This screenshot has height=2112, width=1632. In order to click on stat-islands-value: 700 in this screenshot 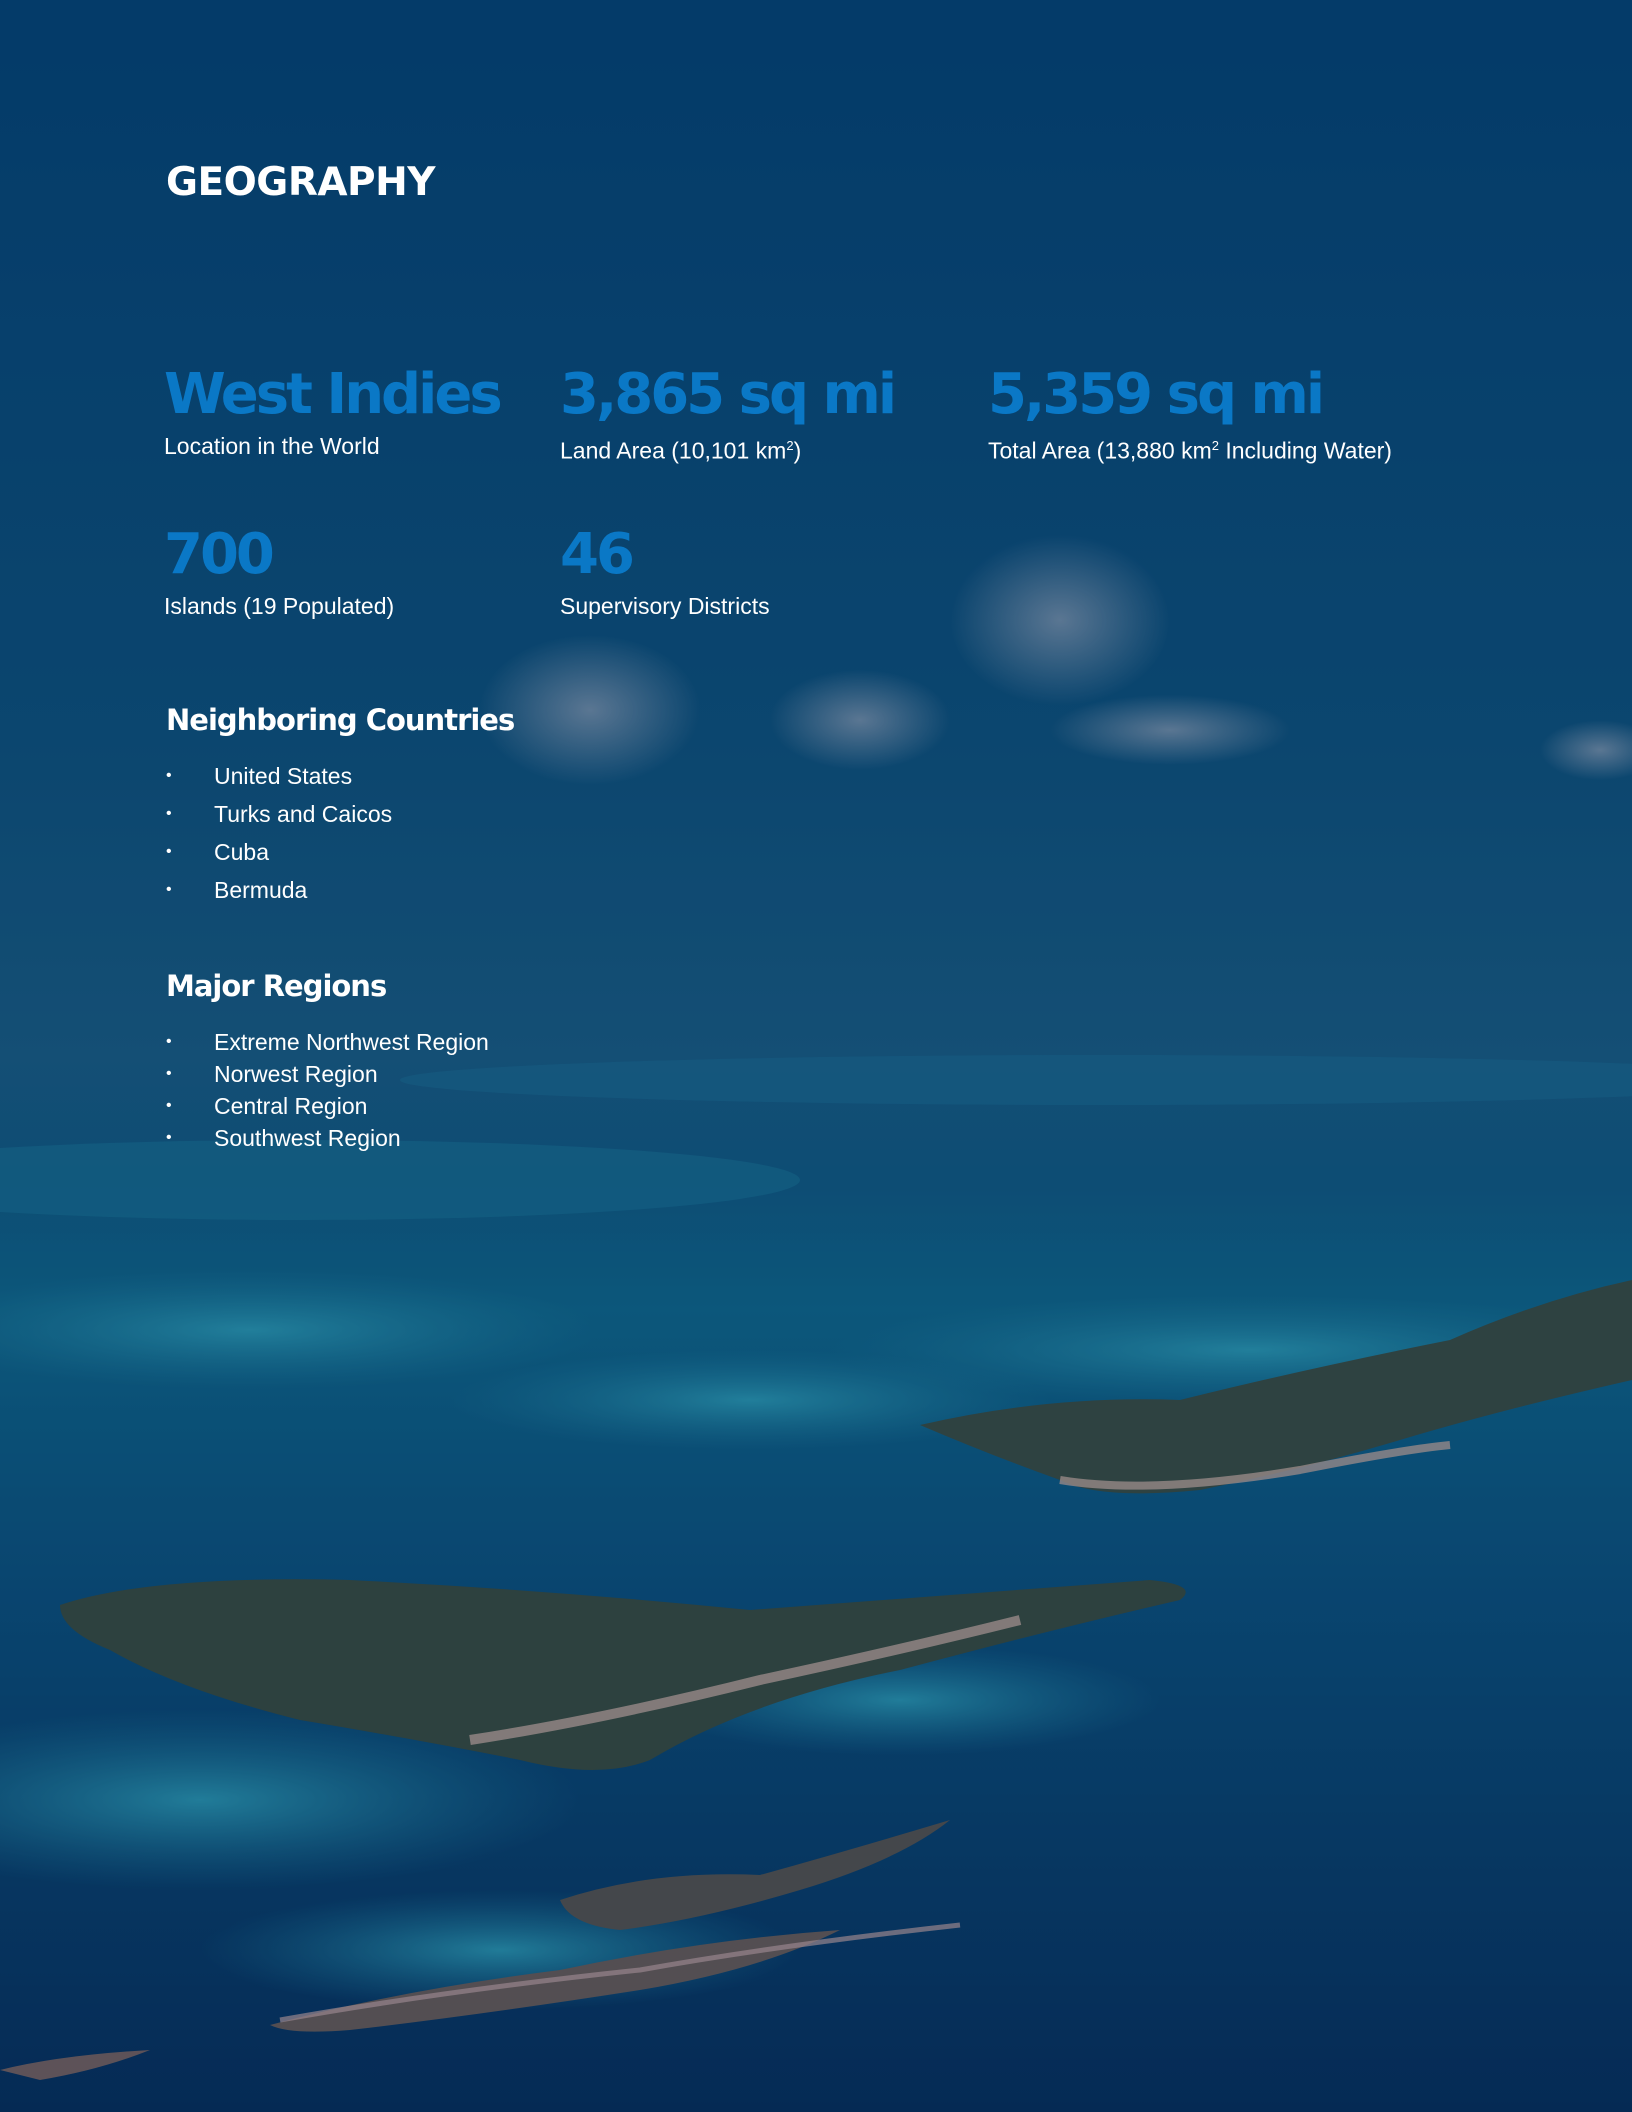, I will do `click(219, 554)`.